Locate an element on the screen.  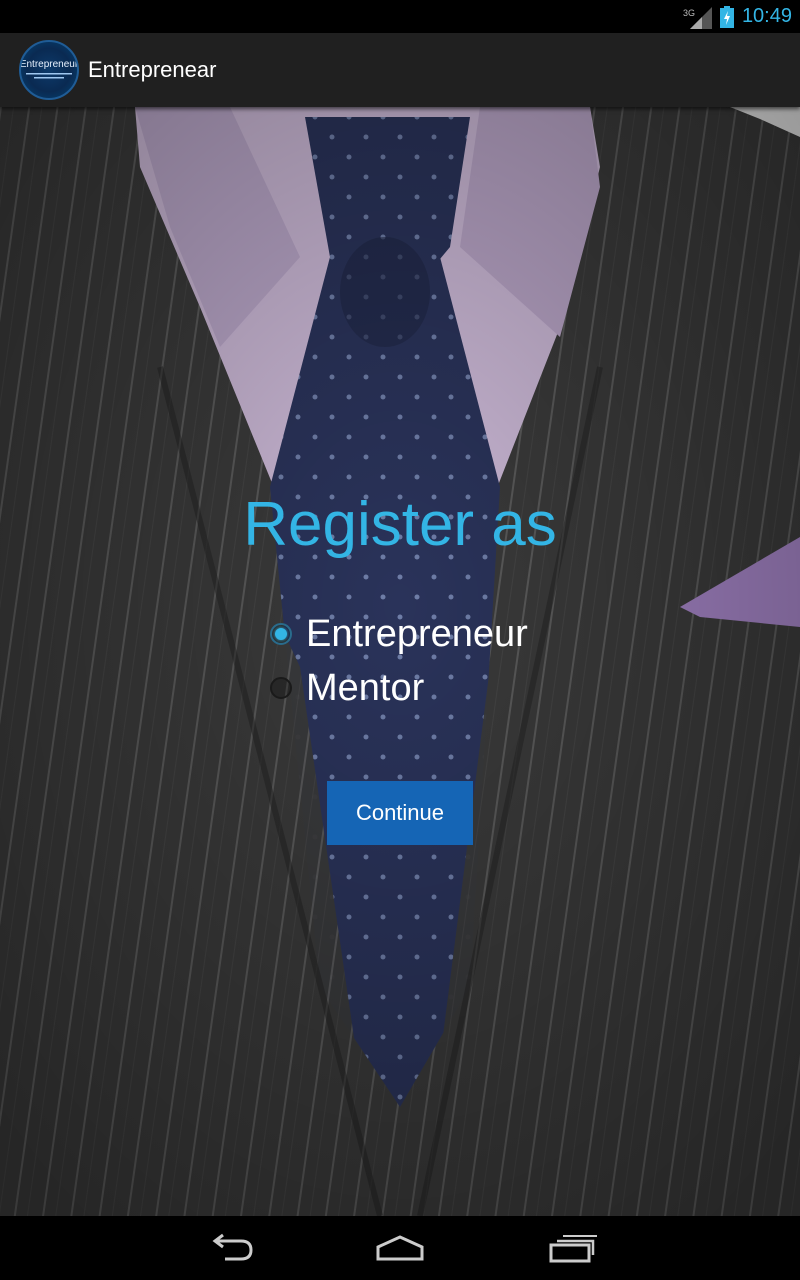
battery-icon is located at coordinates (726, 16).